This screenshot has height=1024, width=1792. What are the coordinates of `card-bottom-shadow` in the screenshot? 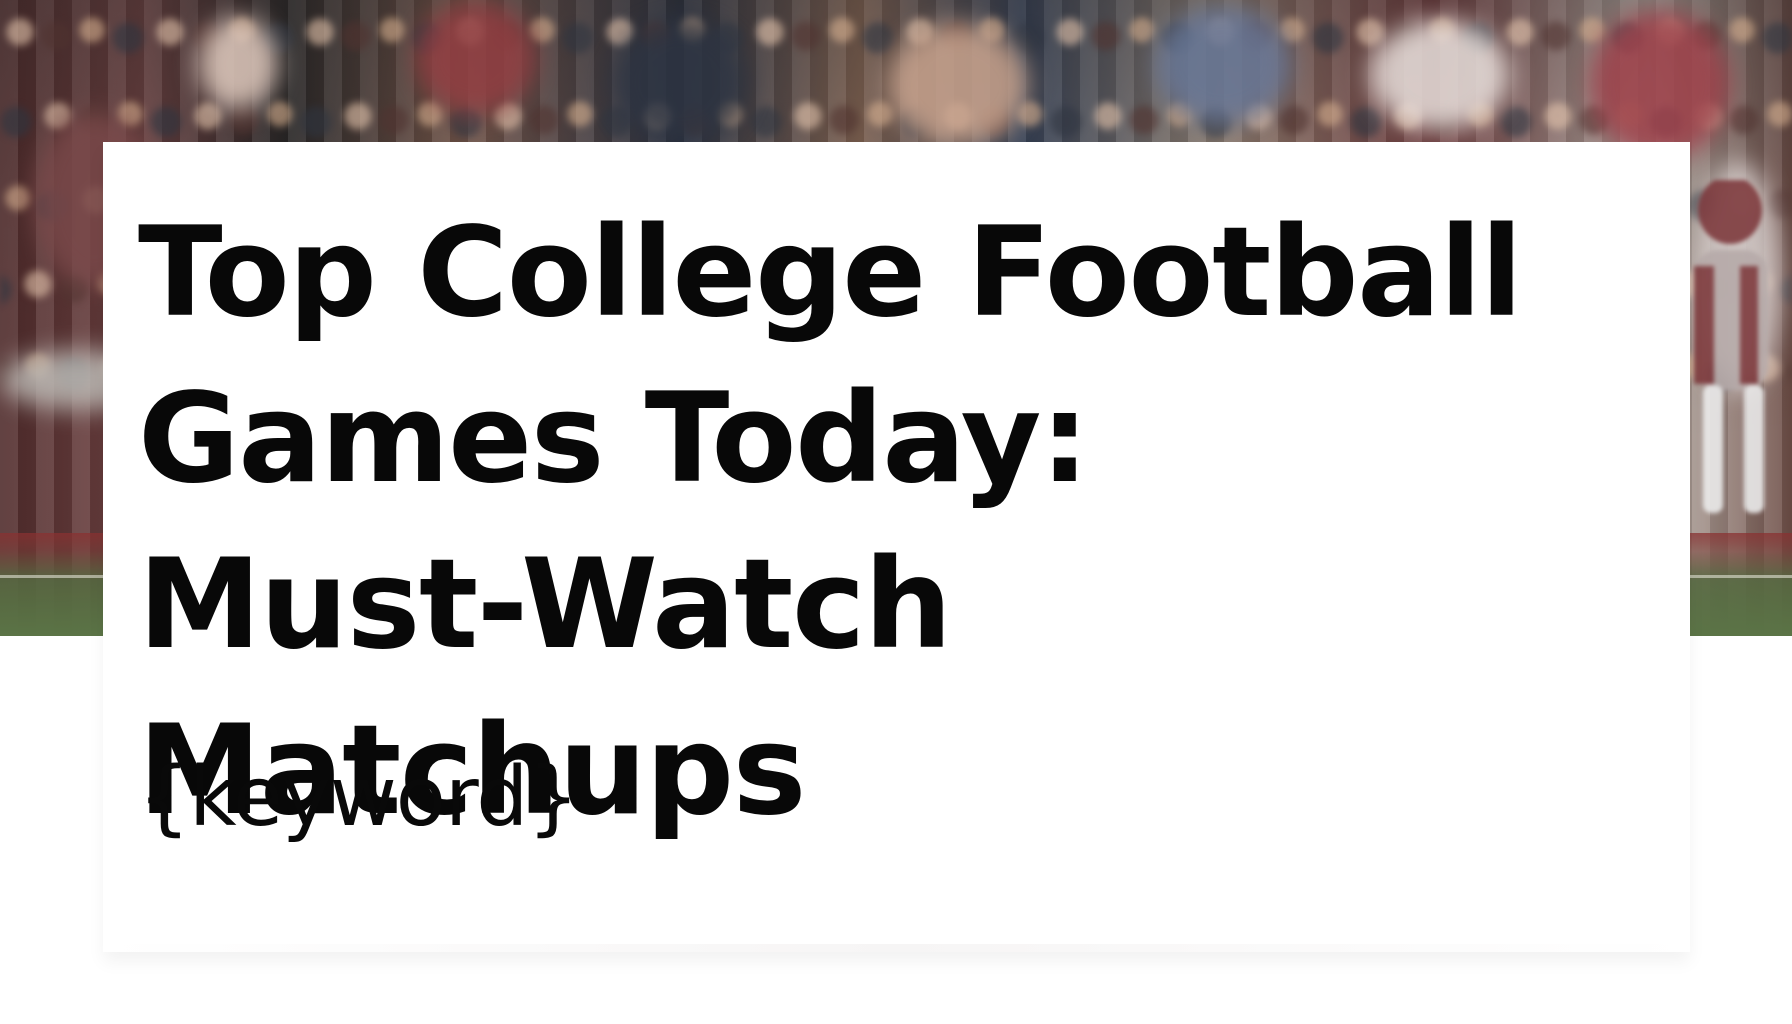 It's located at (896, 948).